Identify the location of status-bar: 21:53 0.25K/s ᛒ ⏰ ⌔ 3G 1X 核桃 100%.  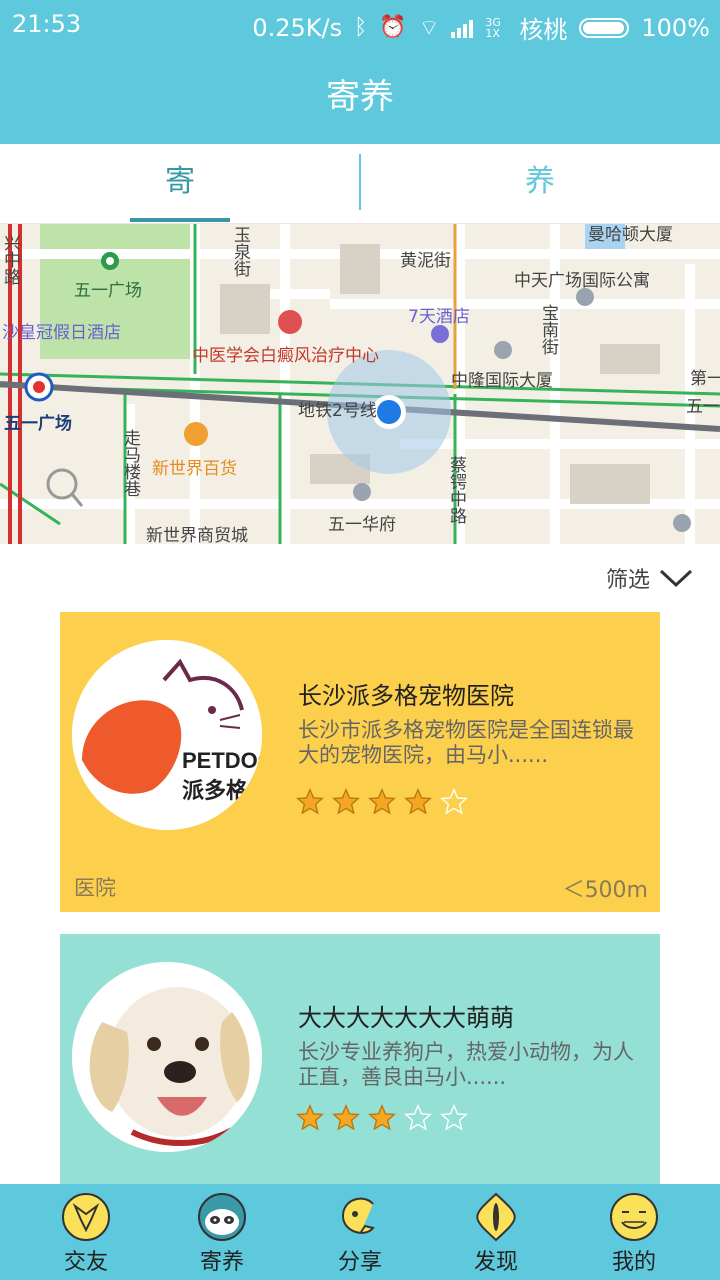
(360, 25).